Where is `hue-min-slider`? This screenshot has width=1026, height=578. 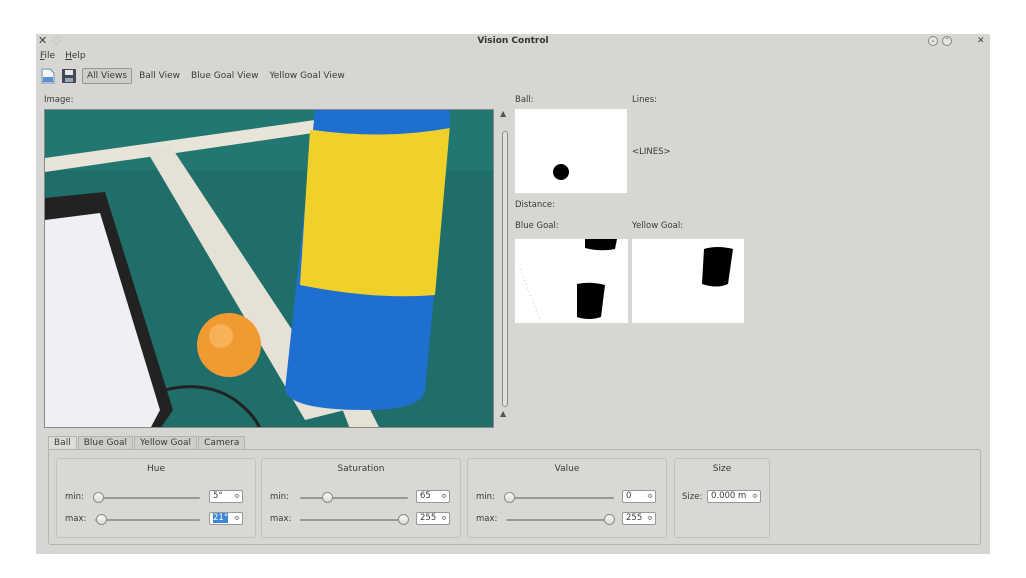
hue-min-slider is located at coordinates (146, 497).